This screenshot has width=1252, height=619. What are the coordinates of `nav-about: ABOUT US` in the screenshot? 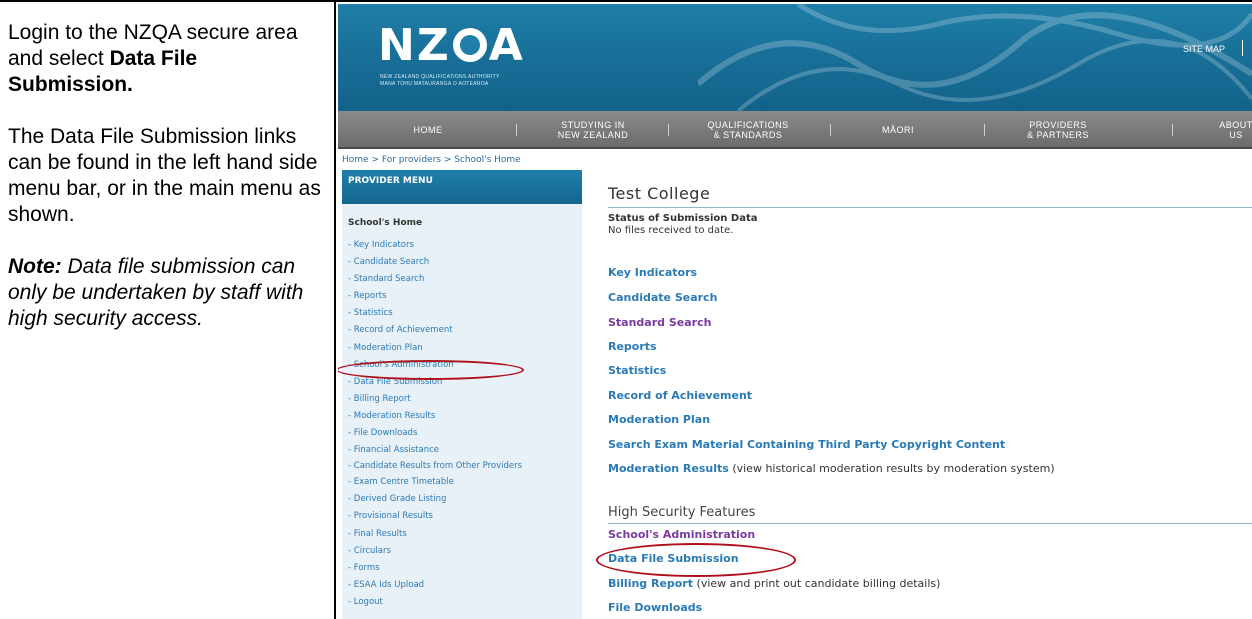 It's located at (1229, 130).